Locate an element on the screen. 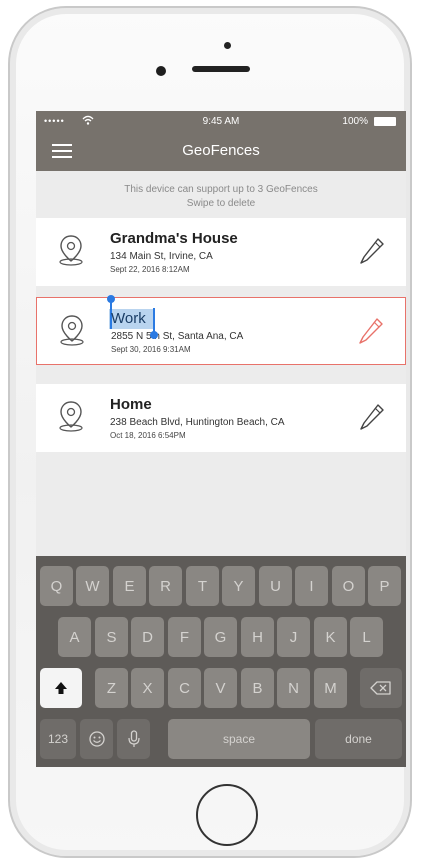 The width and height of the screenshot is (422, 864). page-title: GeoFences is located at coordinates (221, 150).